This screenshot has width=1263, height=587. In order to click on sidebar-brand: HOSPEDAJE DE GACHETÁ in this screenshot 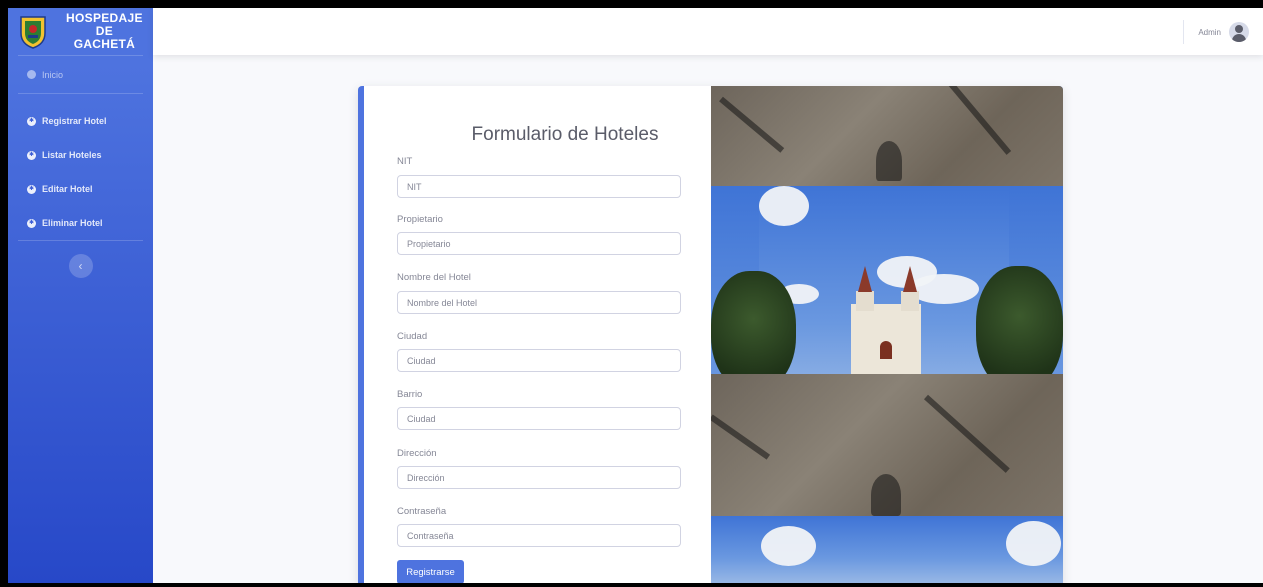, I will do `click(80, 31)`.